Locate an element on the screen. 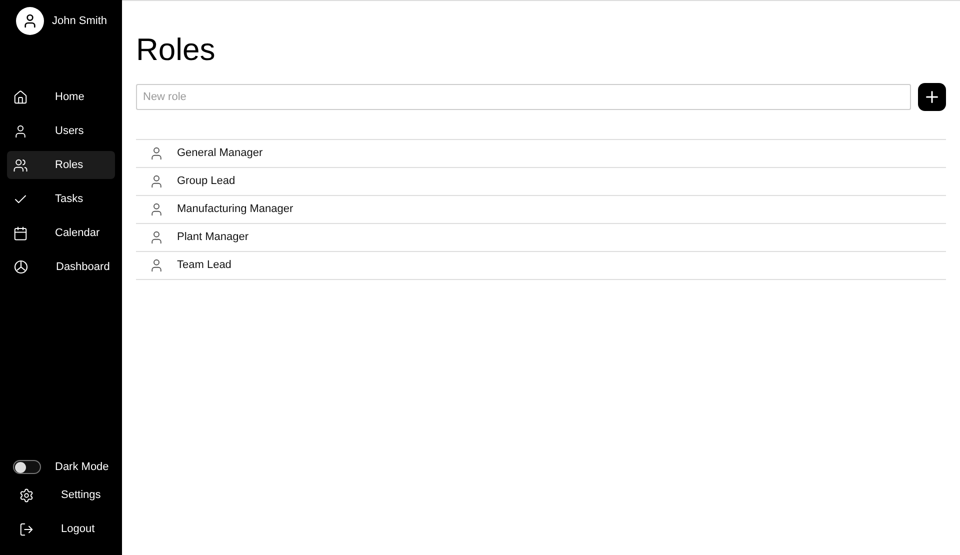 This screenshot has width=960, height=555. settings-icon is located at coordinates (26, 495).